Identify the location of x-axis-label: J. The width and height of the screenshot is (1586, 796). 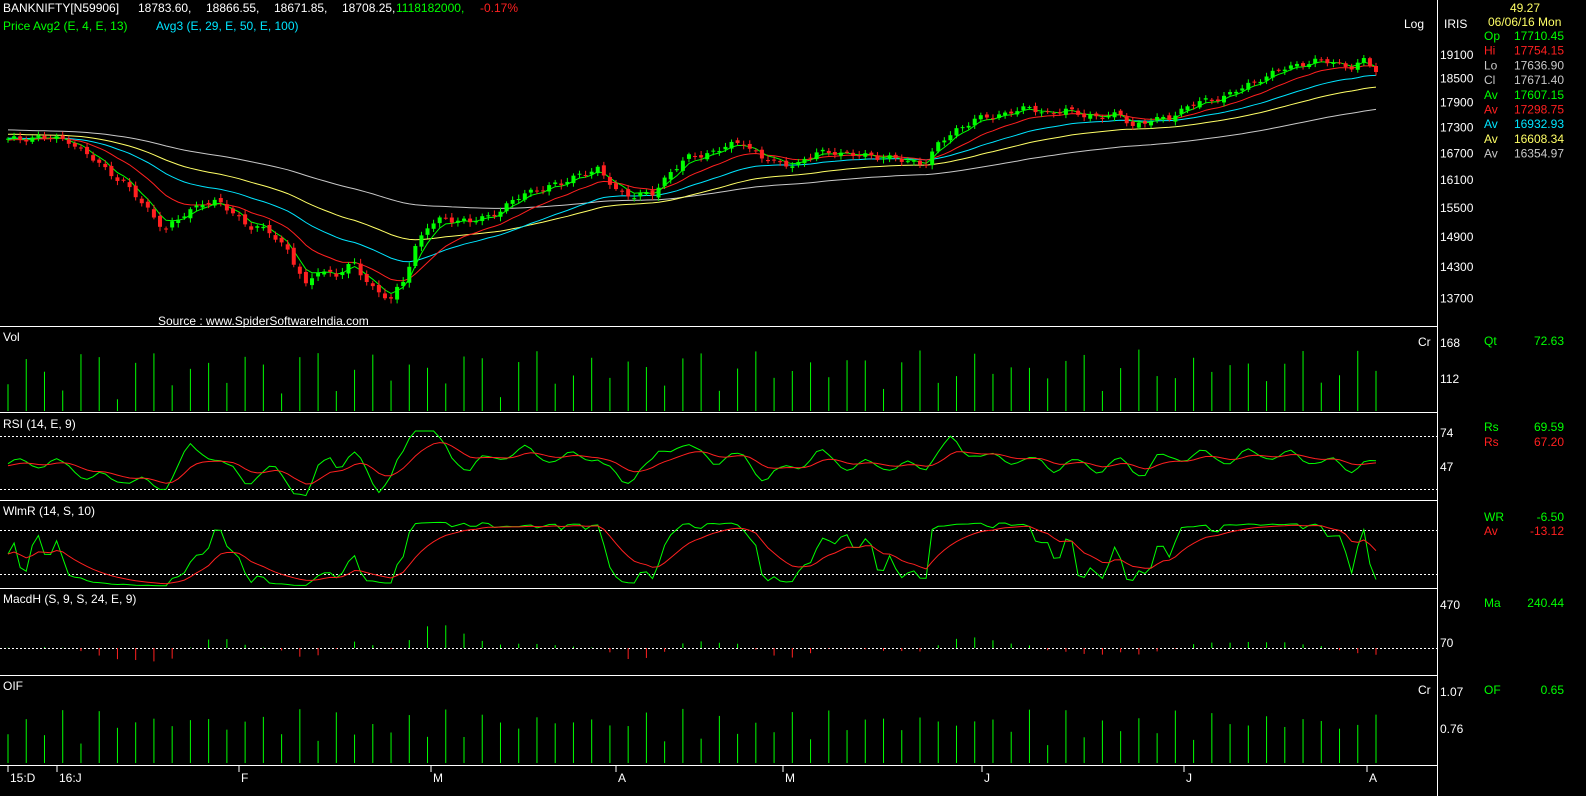
(1189, 778).